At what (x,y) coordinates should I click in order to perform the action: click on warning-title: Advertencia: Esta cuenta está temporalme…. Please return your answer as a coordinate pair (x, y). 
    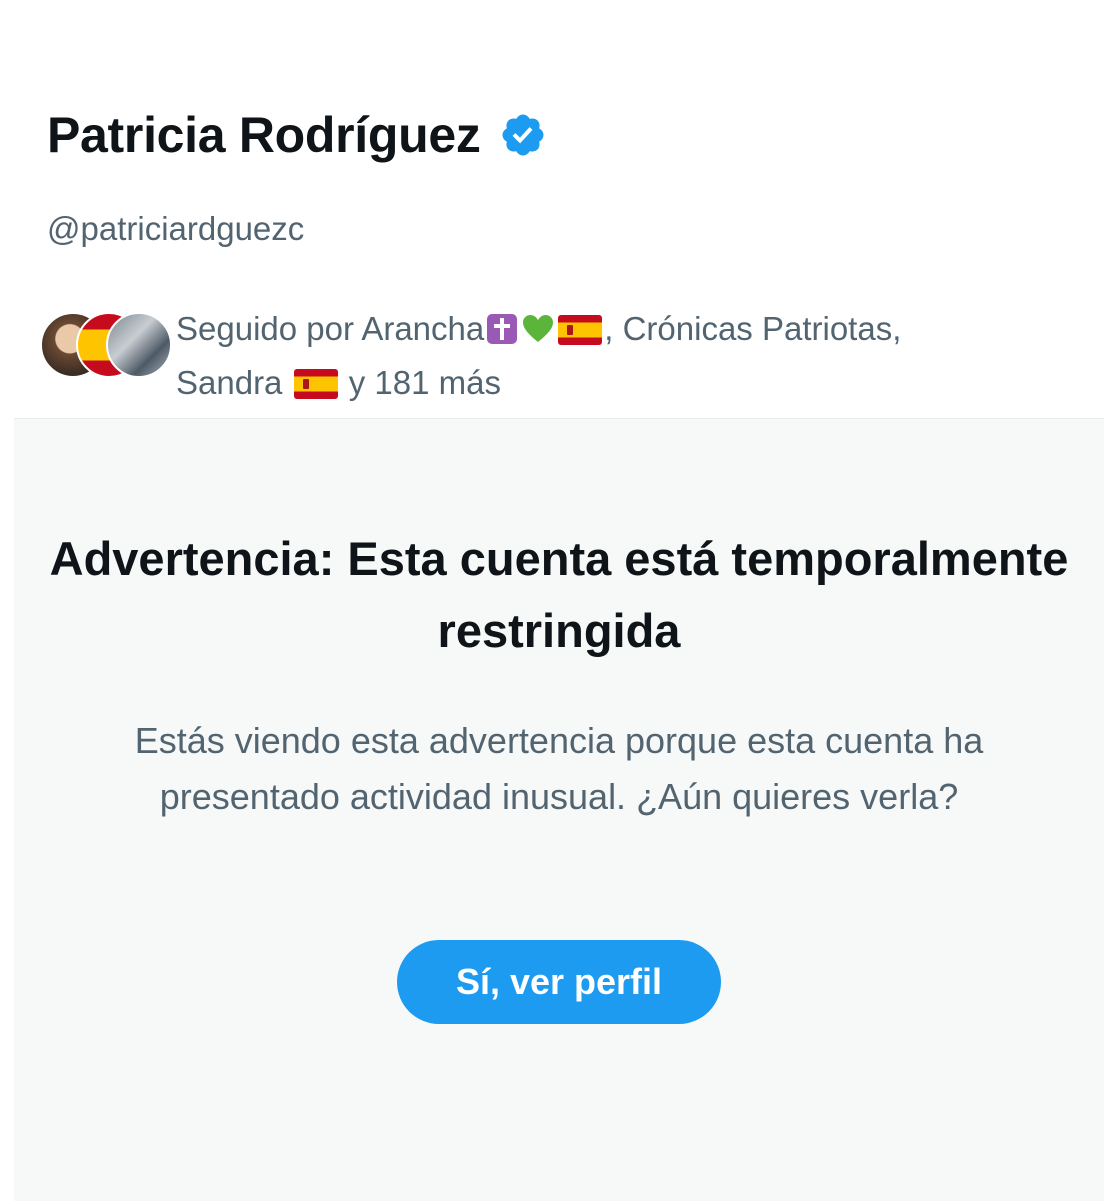
    Looking at the image, I should click on (559, 594).